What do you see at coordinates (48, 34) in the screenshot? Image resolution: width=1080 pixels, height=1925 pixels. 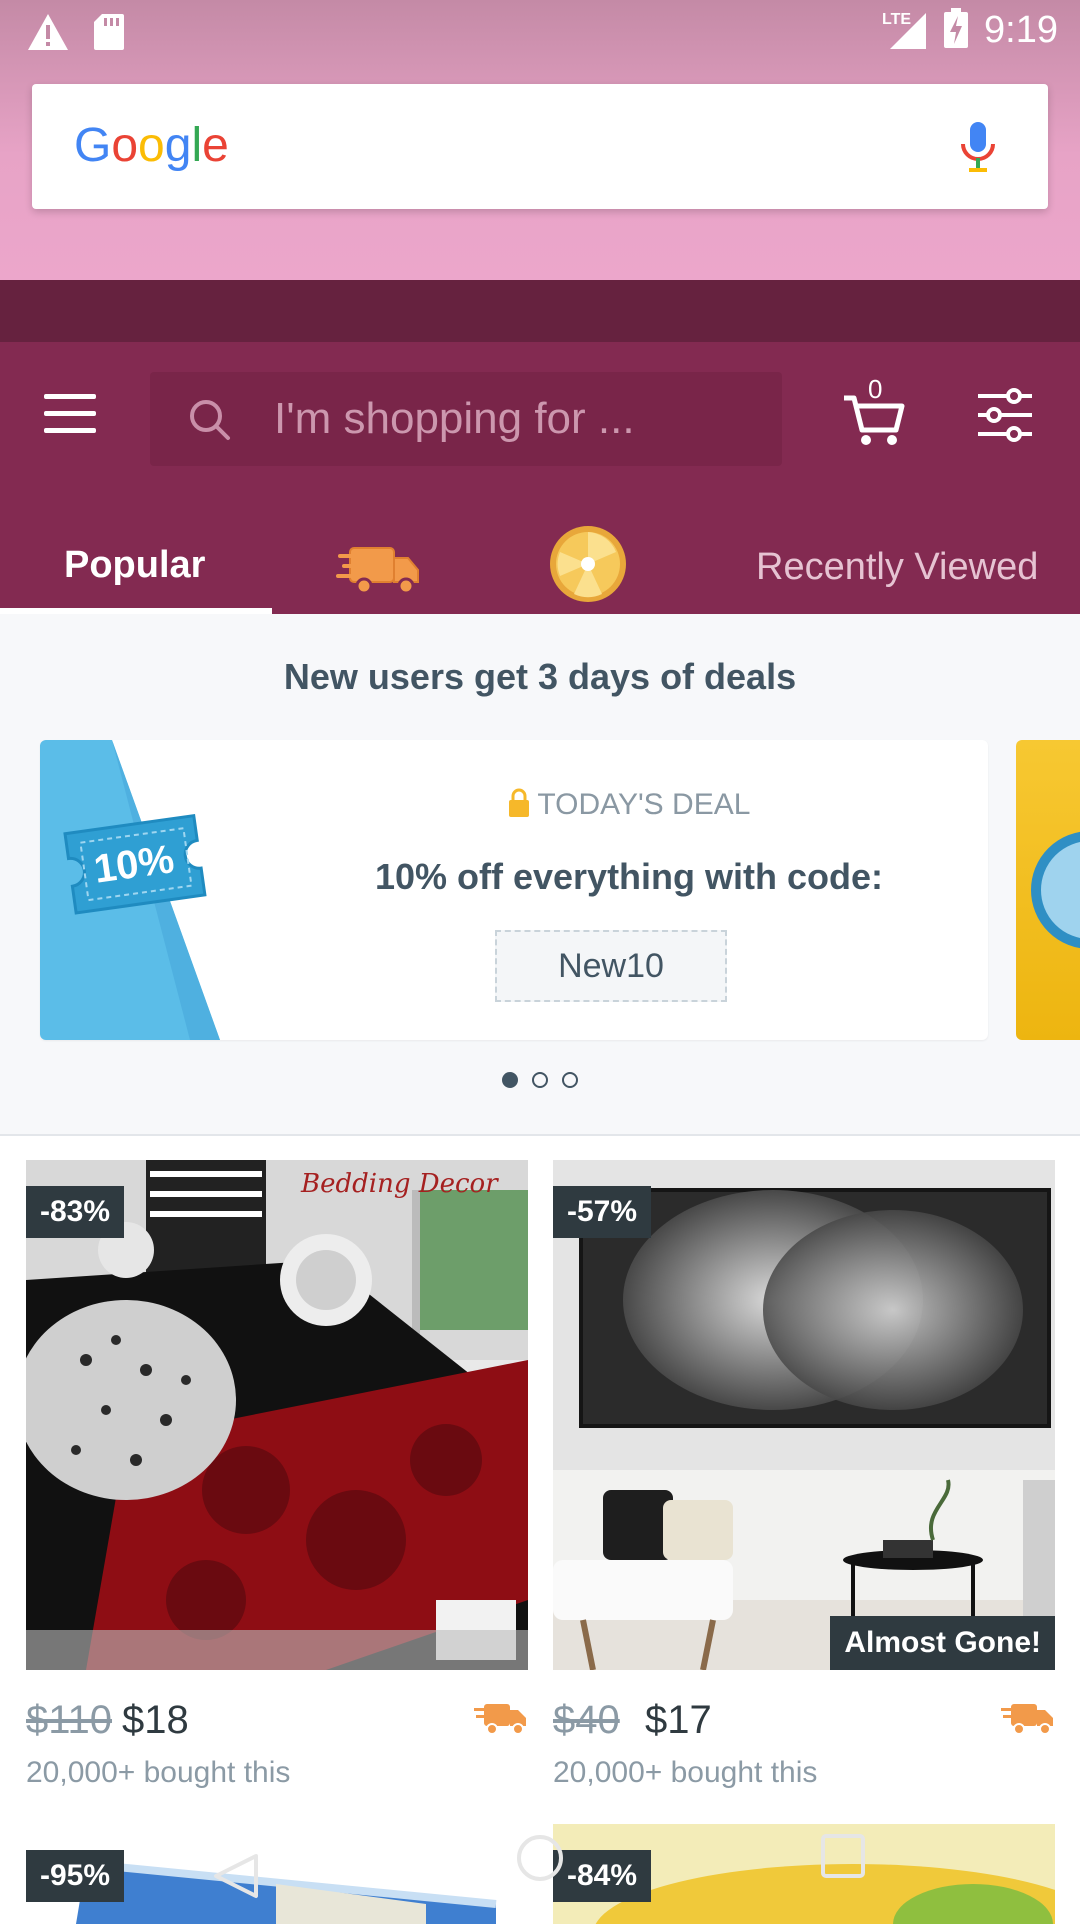 I see `warning-icon` at bounding box center [48, 34].